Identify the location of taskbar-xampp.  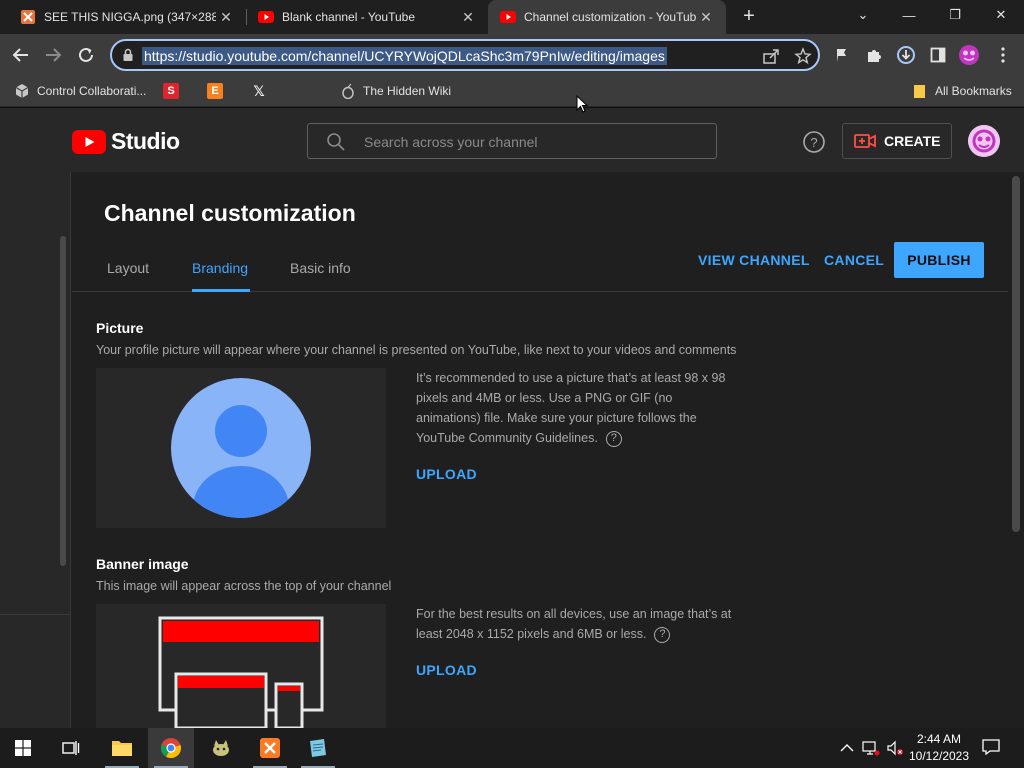
(270, 748).